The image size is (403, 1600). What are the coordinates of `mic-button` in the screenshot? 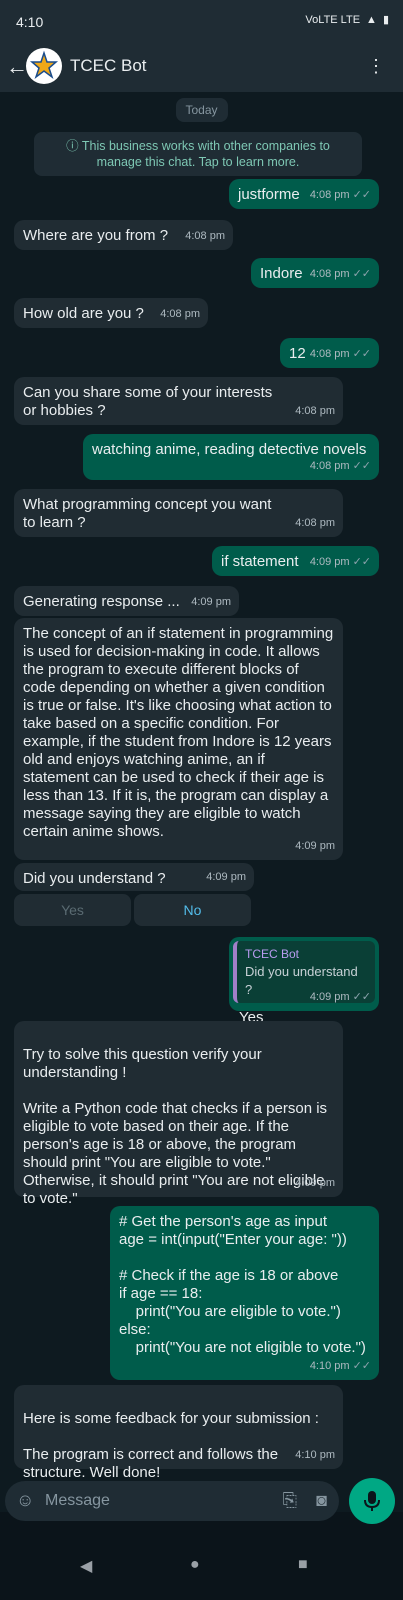 It's located at (372, 1501).